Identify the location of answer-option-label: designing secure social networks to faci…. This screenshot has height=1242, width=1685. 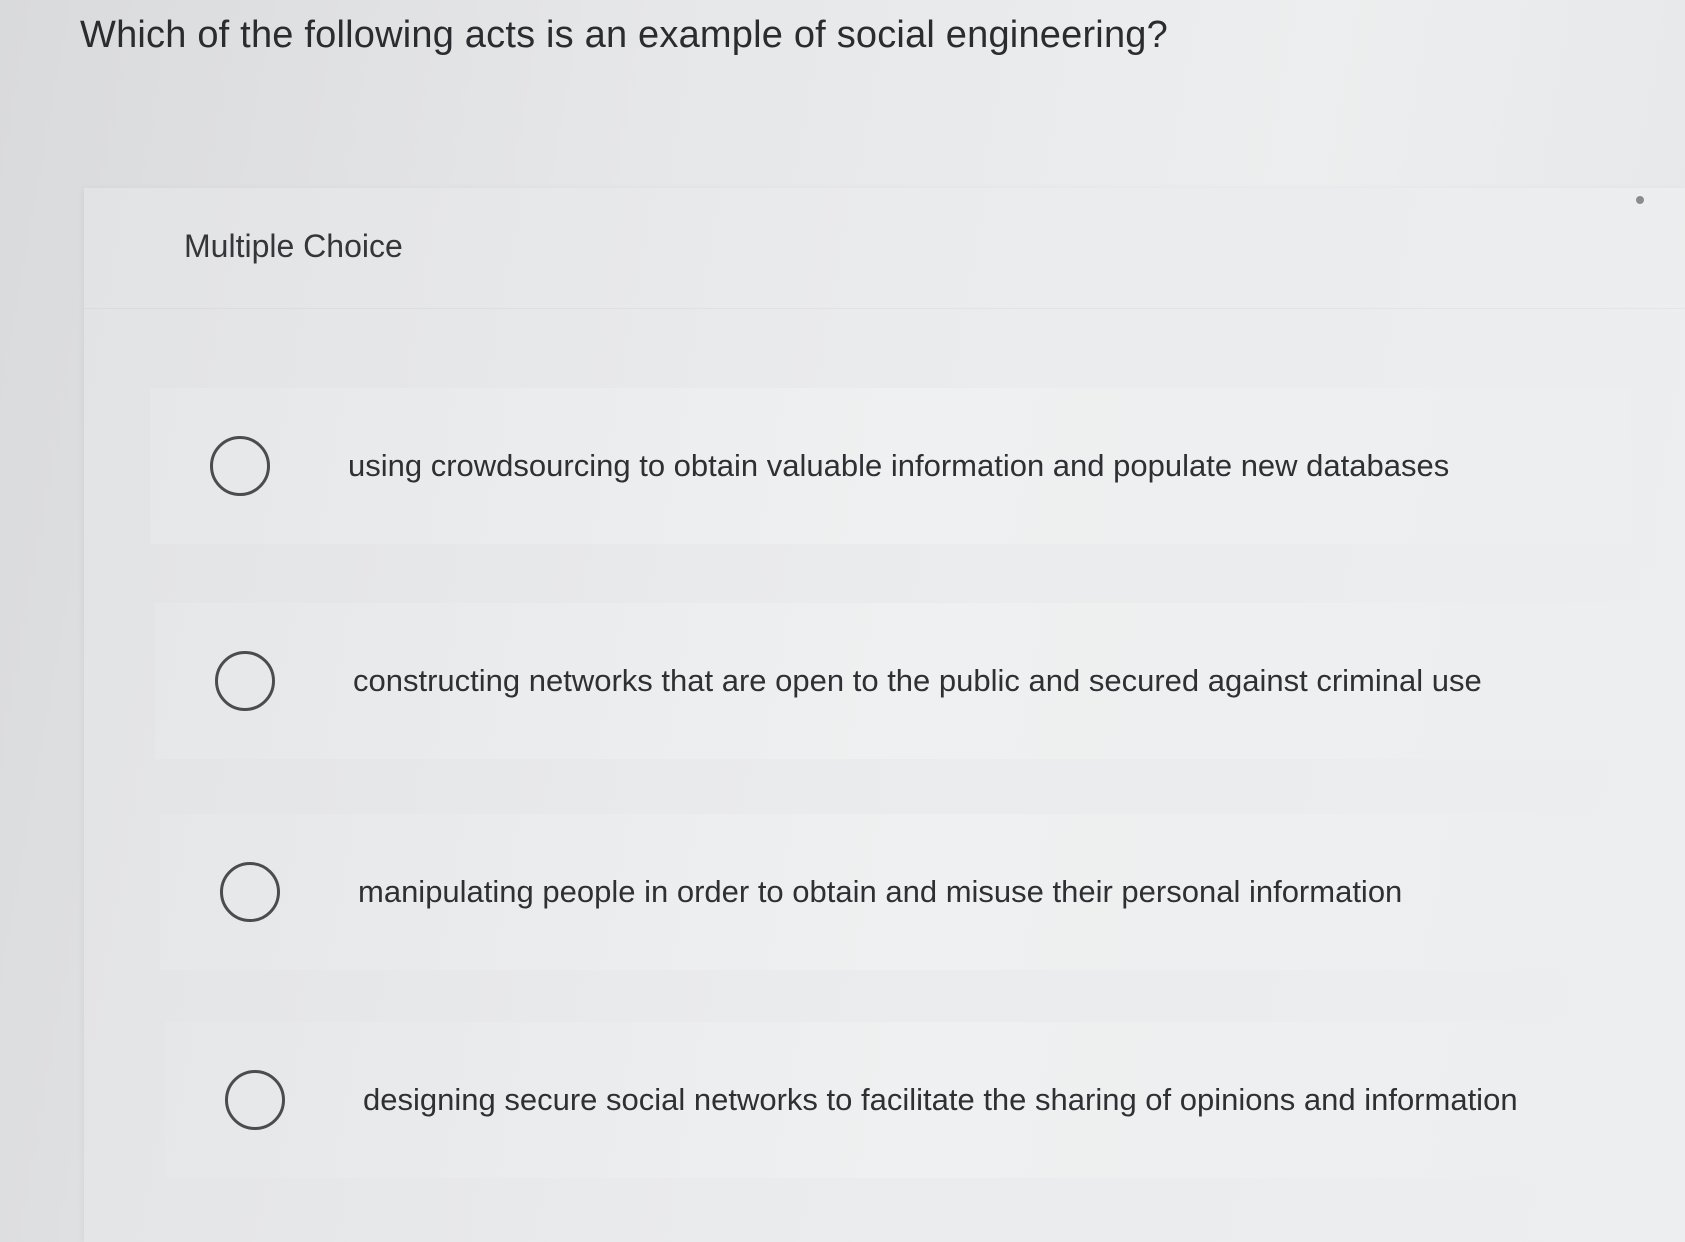
(940, 1099).